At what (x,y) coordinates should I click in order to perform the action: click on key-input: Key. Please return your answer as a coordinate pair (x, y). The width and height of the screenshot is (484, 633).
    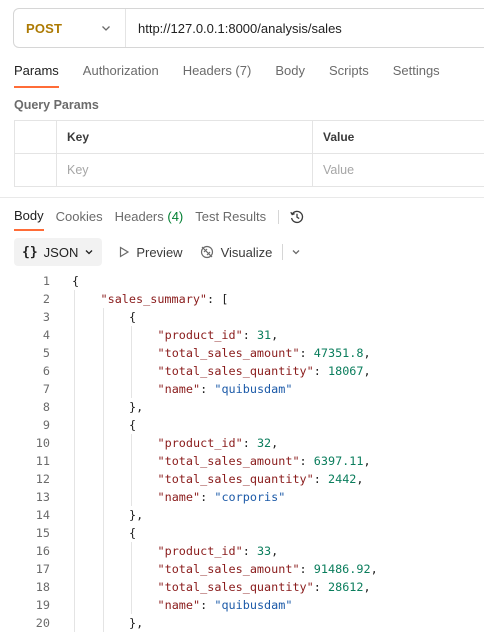
    Looking at the image, I should click on (185, 170).